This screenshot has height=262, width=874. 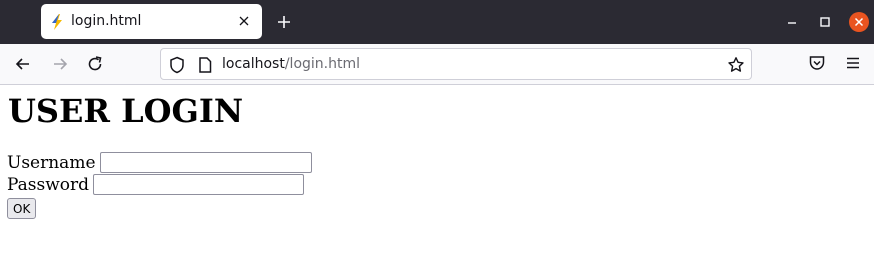 What do you see at coordinates (126, 111) in the screenshot?
I see `page-title: USER LOGIN` at bounding box center [126, 111].